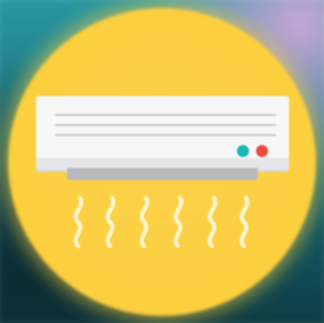  What do you see at coordinates (243, 151) in the screenshot?
I see `teal-indicator-light` at bounding box center [243, 151].